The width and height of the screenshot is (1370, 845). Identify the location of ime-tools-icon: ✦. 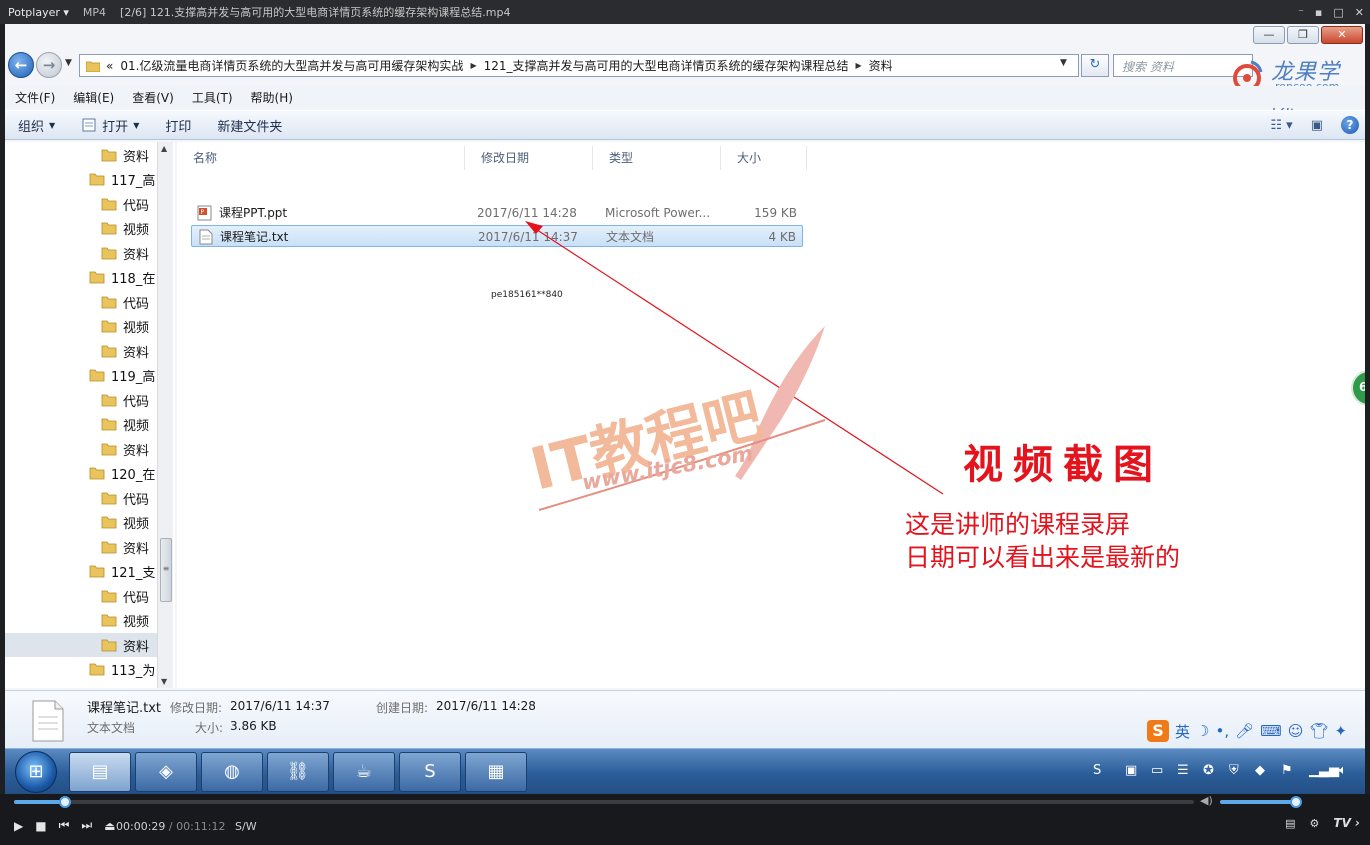
(1340, 731).